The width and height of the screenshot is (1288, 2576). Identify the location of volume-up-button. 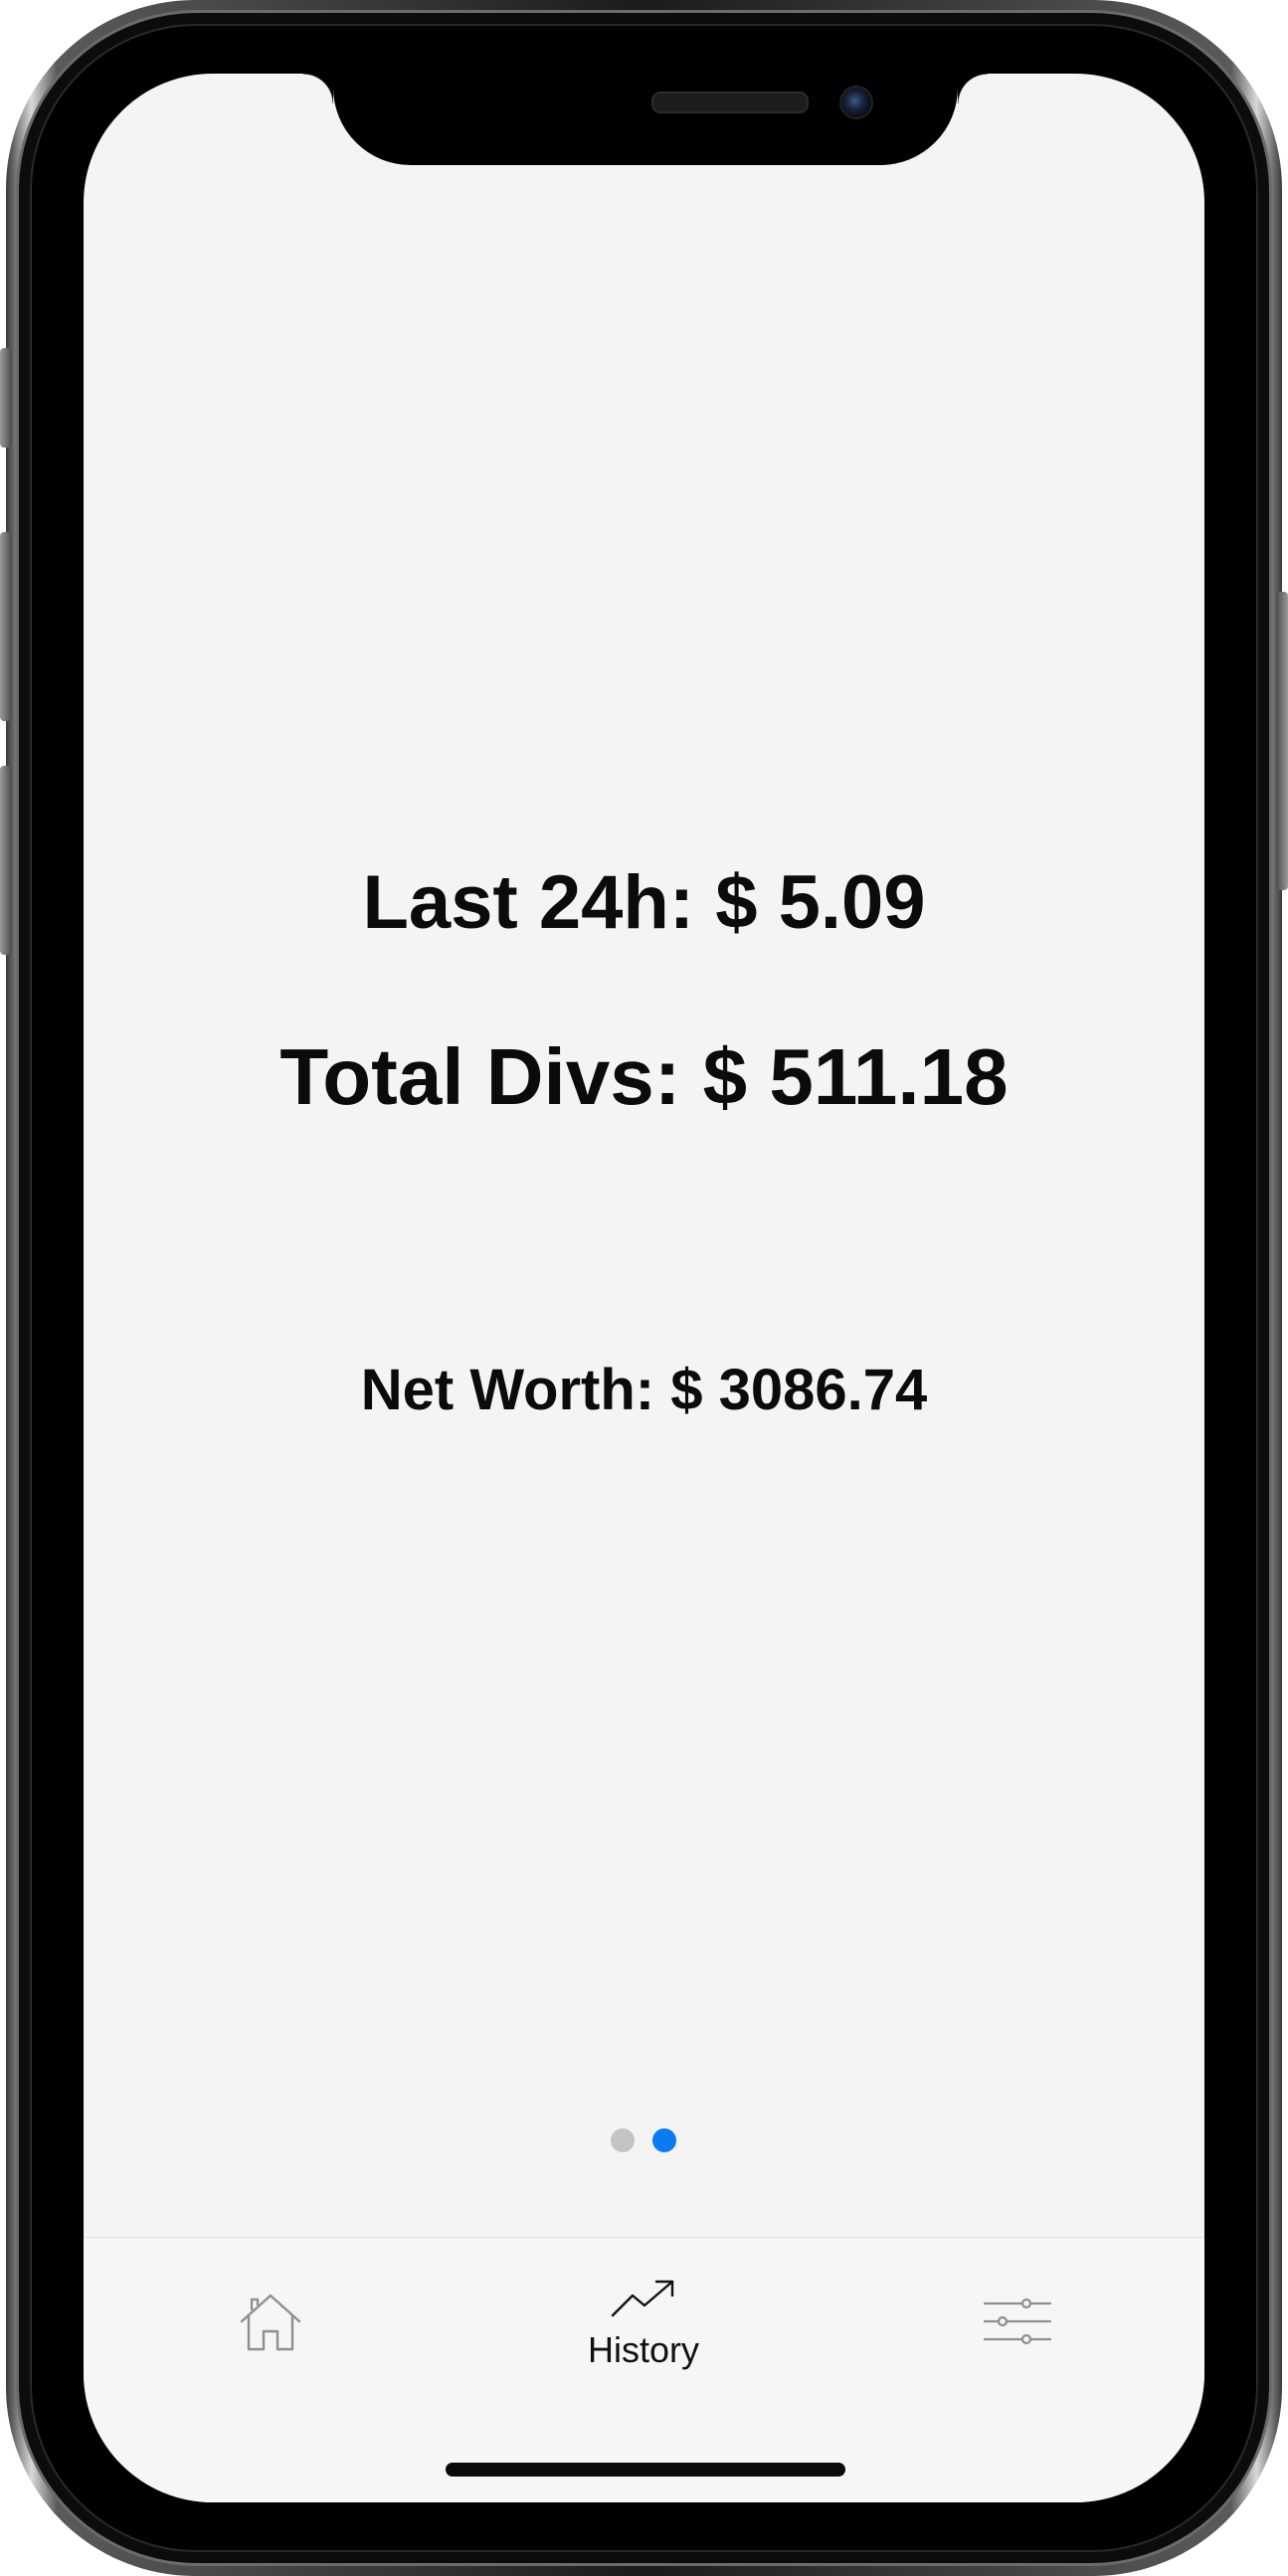
(6, 626).